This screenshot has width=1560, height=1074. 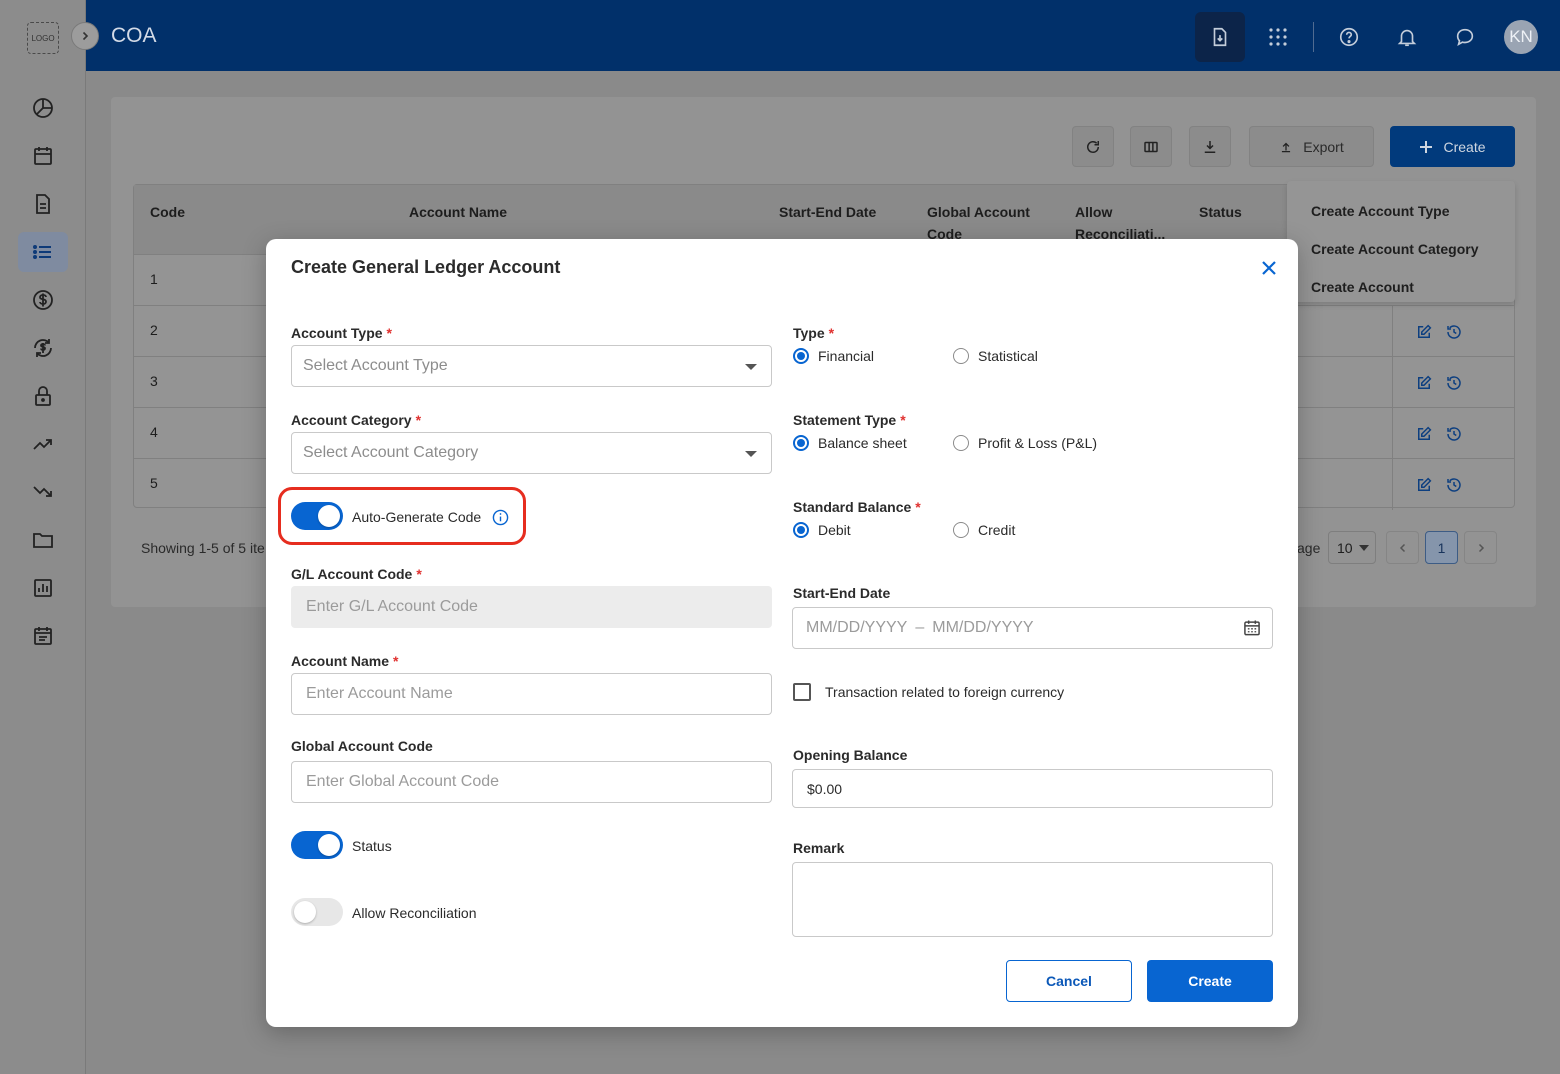 I want to click on sidebar-nav, so click(x=43, y=376).